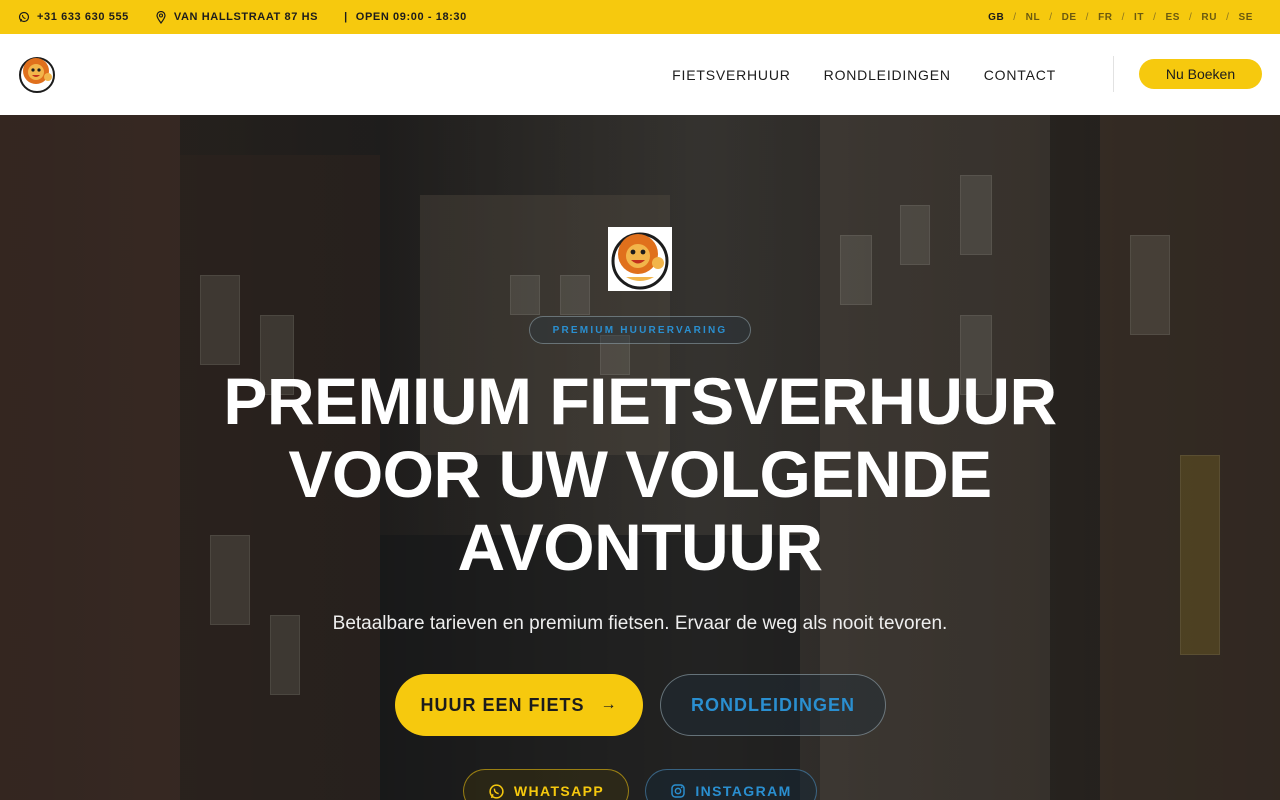  Describe the element at coordinates (246, 17) in the screenshot. I see `address-text: VAN HALLSTRAAT 87 HS` at that location.